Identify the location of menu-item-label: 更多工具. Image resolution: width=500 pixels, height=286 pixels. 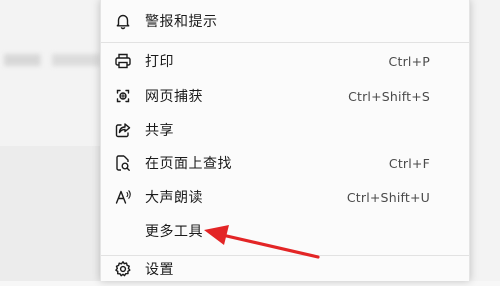
(174, 232).